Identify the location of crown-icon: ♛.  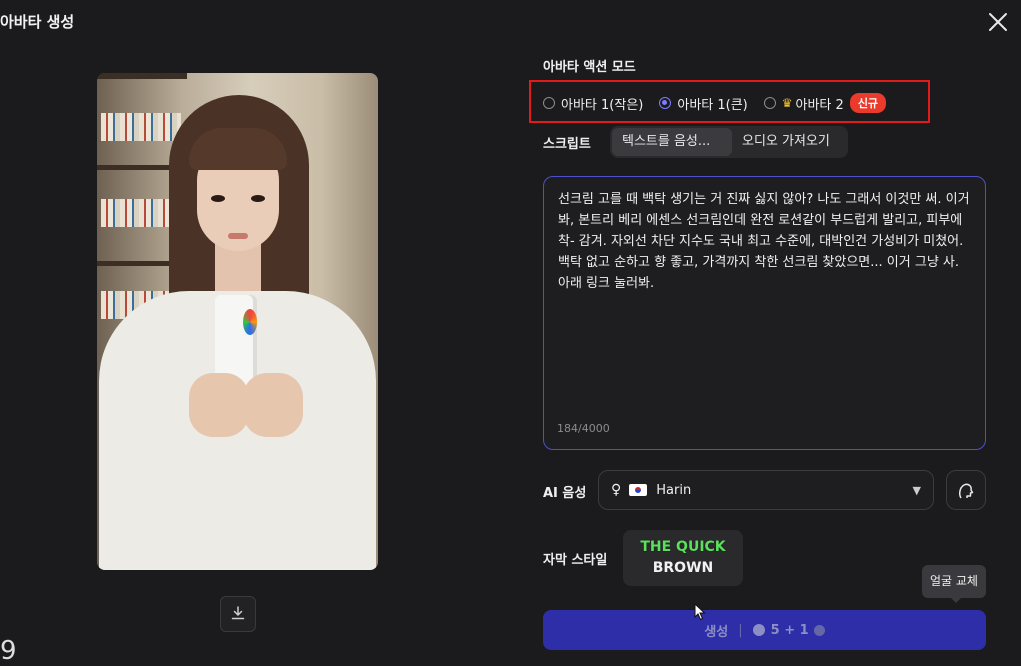
(787, 103).